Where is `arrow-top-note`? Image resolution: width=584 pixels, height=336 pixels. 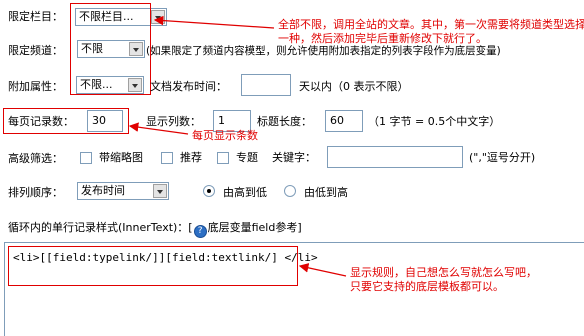
arrow-top-note is located at coordinates (214, 22).